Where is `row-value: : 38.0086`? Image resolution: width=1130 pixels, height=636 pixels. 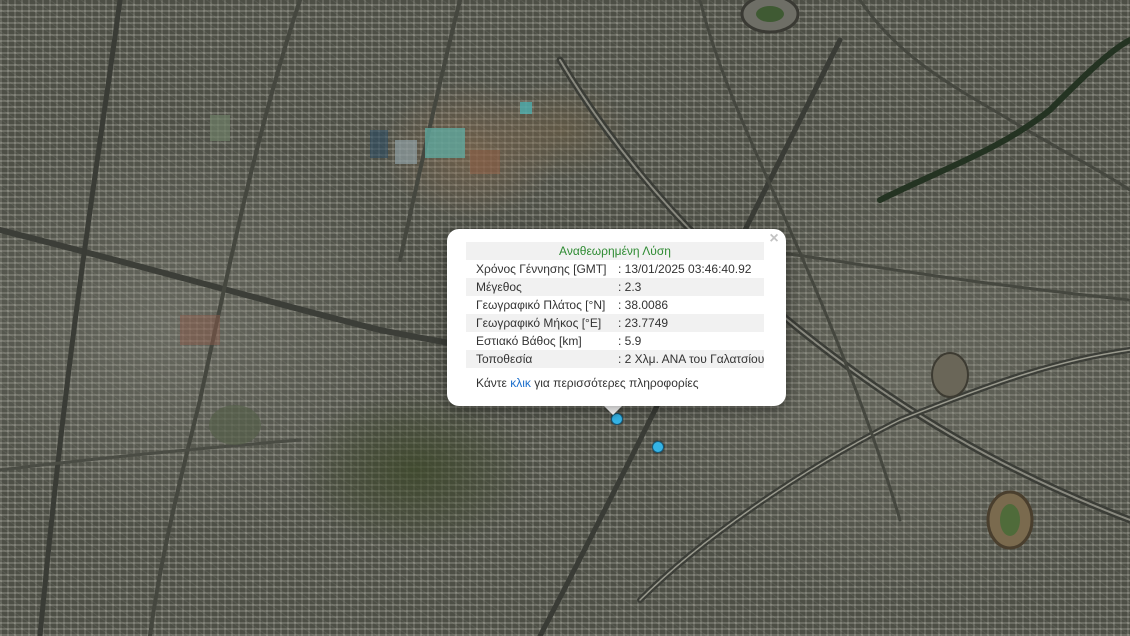
row-value: : 38.0086 is located at coordinates (643, 305).